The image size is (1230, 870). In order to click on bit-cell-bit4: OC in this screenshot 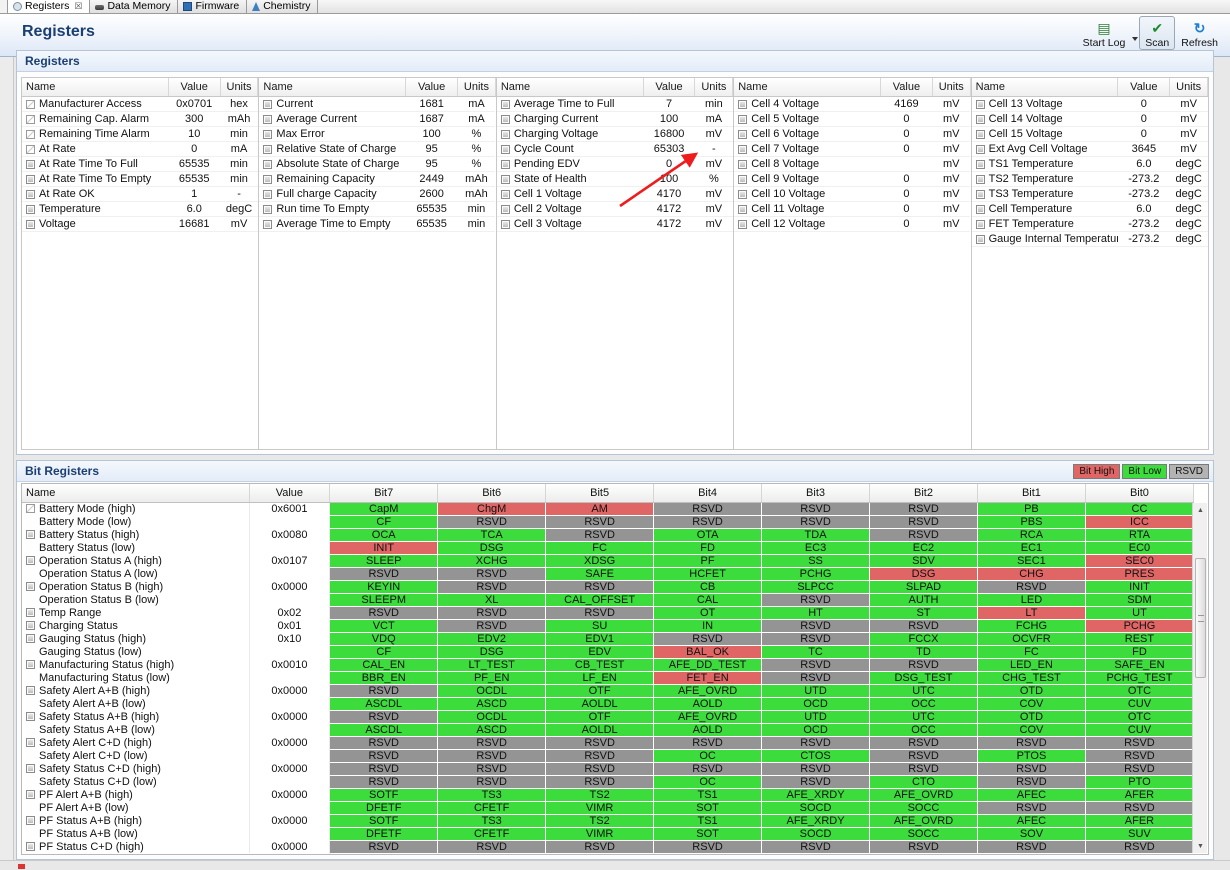, I will do `click(708, 755)`.